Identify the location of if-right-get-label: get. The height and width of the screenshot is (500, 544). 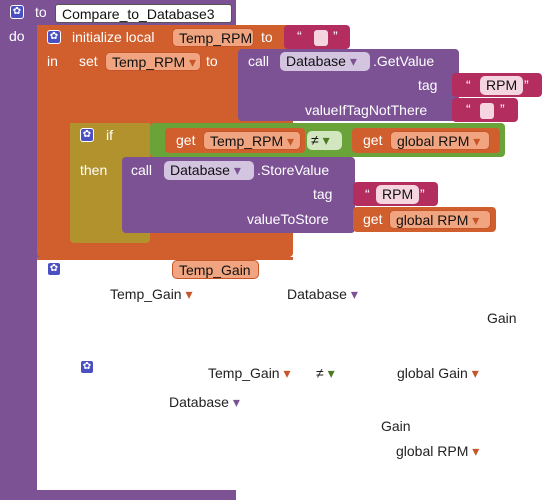
(373, 140).